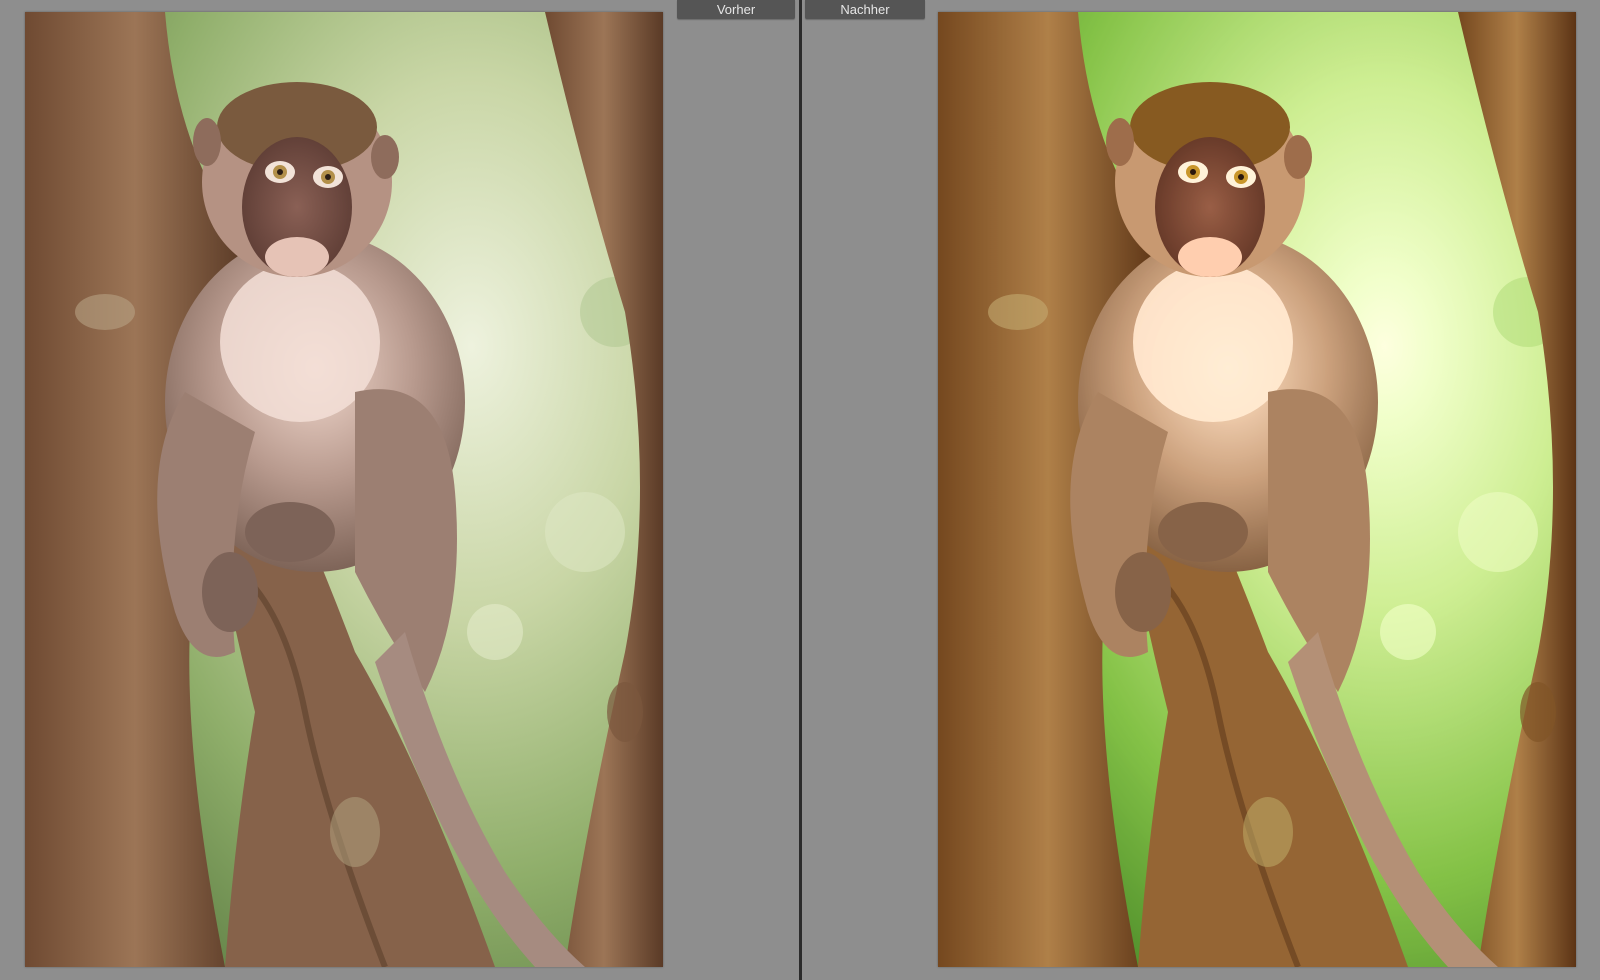  I want to click on before-label-tab: Vorher, so click(736, 9).